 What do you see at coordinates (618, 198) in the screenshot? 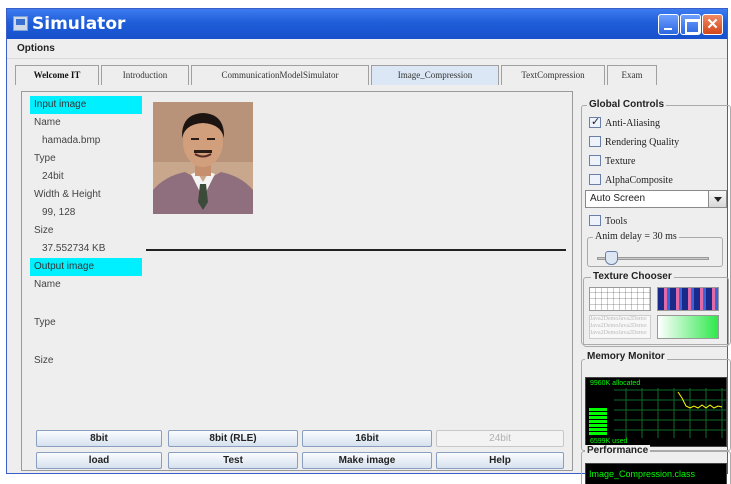
I see `screen-select-value: Auto Screen` at bounding box center [618, 198].